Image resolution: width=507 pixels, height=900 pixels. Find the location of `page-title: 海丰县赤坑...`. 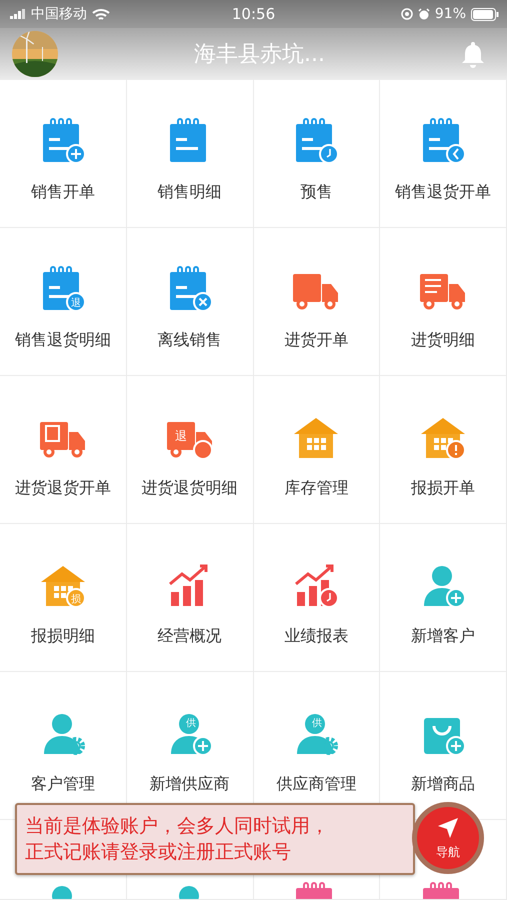

page-title: 海丰县赤坑... is located at coordinates (259, 55).